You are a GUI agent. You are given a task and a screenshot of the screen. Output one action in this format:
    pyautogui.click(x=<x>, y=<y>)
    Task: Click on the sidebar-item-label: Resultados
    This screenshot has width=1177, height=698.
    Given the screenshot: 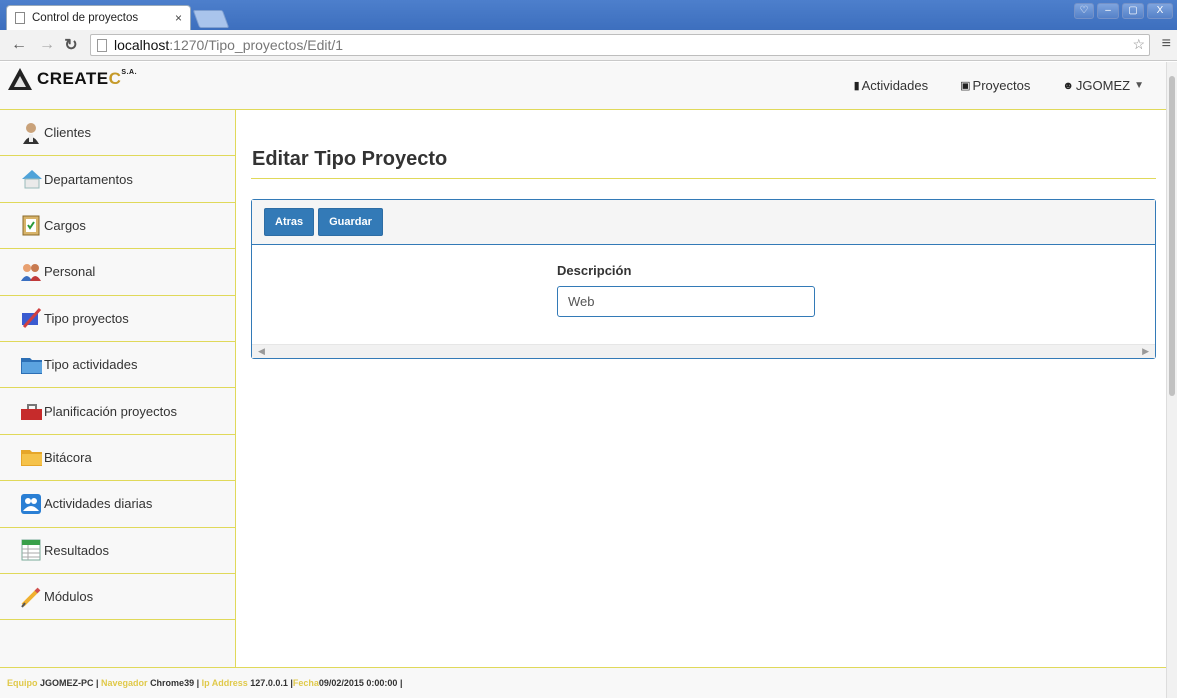 What is the action you would take?
    pyautogui.click(x=77, y=550)
    